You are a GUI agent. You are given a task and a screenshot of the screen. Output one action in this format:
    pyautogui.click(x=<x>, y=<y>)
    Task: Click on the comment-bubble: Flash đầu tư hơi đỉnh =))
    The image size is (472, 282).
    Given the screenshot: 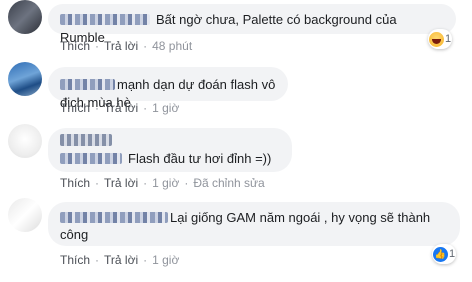 What is the action you would take?
    pyautogui.click(x=170, y=150)
    